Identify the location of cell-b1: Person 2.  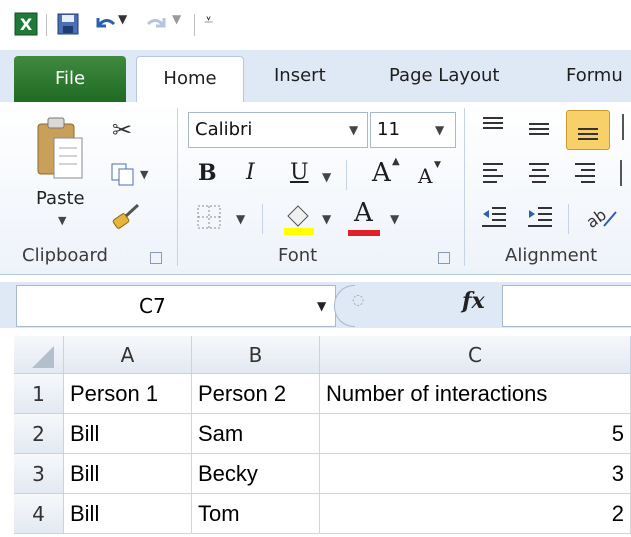
(256, 394).